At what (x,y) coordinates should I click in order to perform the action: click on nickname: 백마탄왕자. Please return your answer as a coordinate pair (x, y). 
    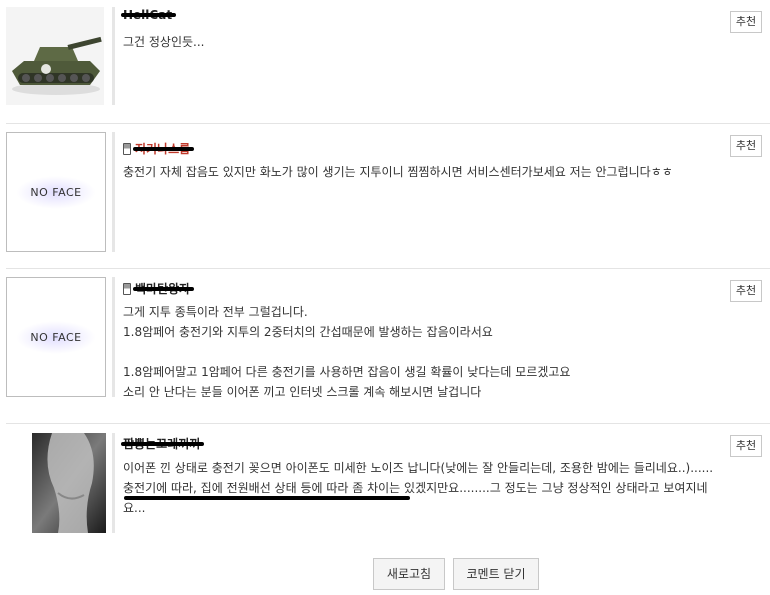
    Looking at the image, I should click on (159, 288).